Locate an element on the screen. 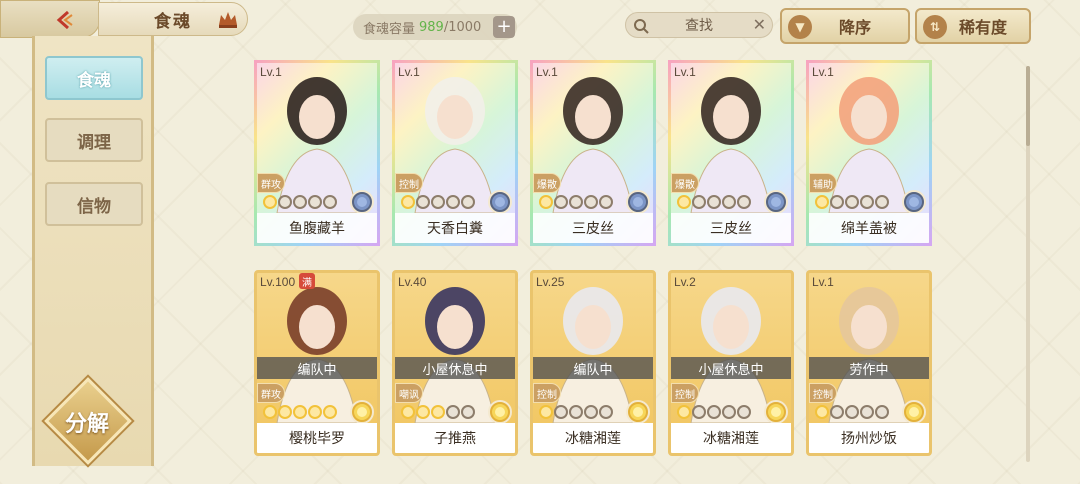 This screenshot has width=1080, height=484. page-title-tab: 食魂 is located at coordinates (173, 19).